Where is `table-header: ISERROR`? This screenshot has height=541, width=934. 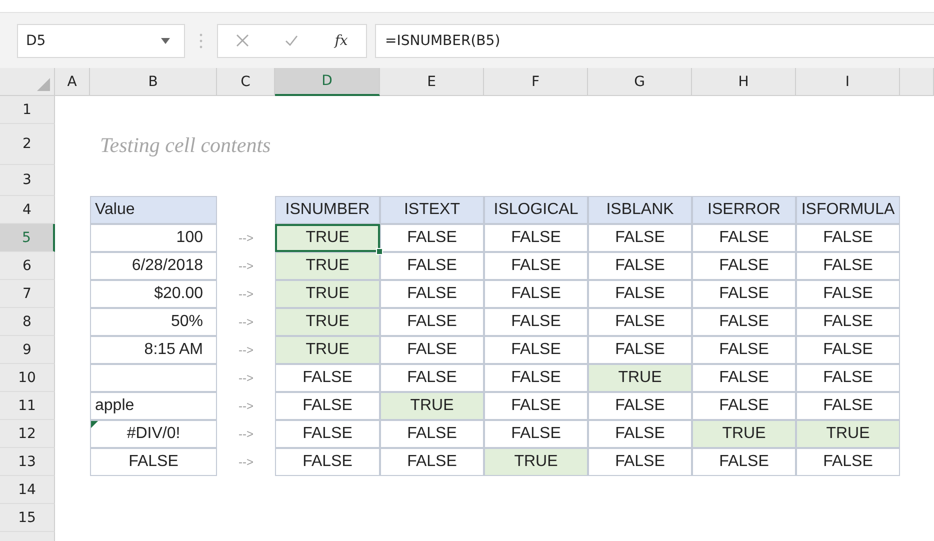 table-header: ISERROR is located at coordinates (744, 210).